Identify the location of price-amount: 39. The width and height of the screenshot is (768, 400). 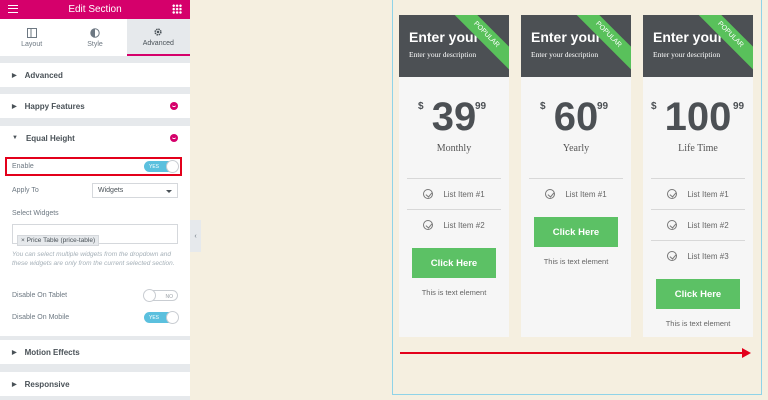
(454, 117).